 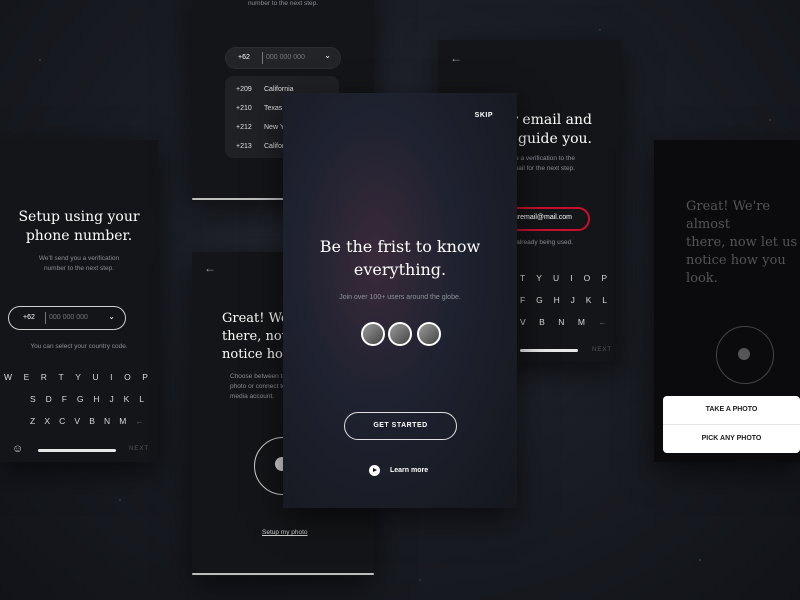 What do you see at coordinates (87, 399) in the screenshot?
I see `keyboard-row-2: S D F G H J K L` at bounding box center [87, 399].